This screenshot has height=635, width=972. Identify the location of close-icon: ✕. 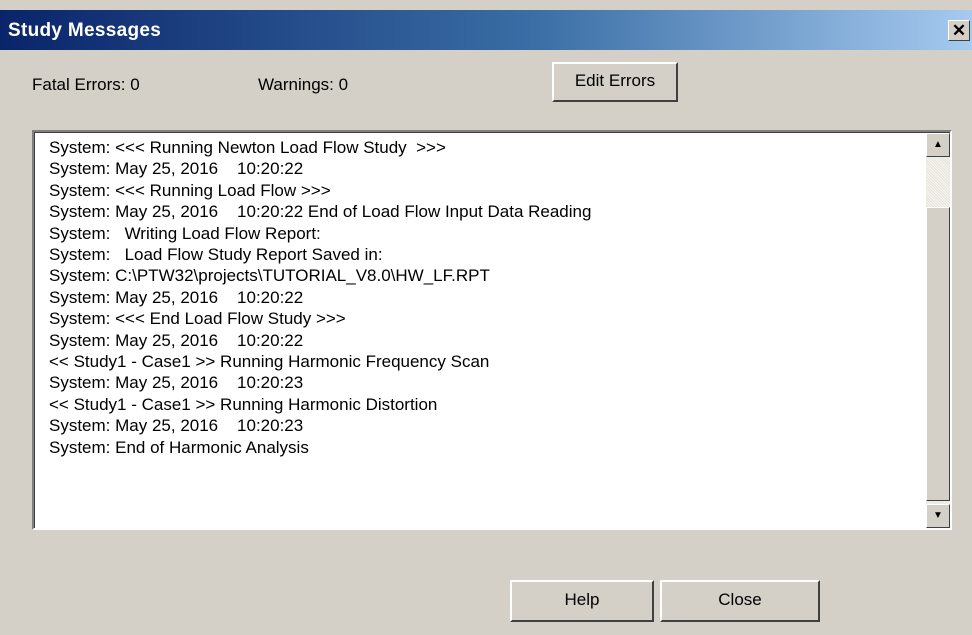
(959, 30).